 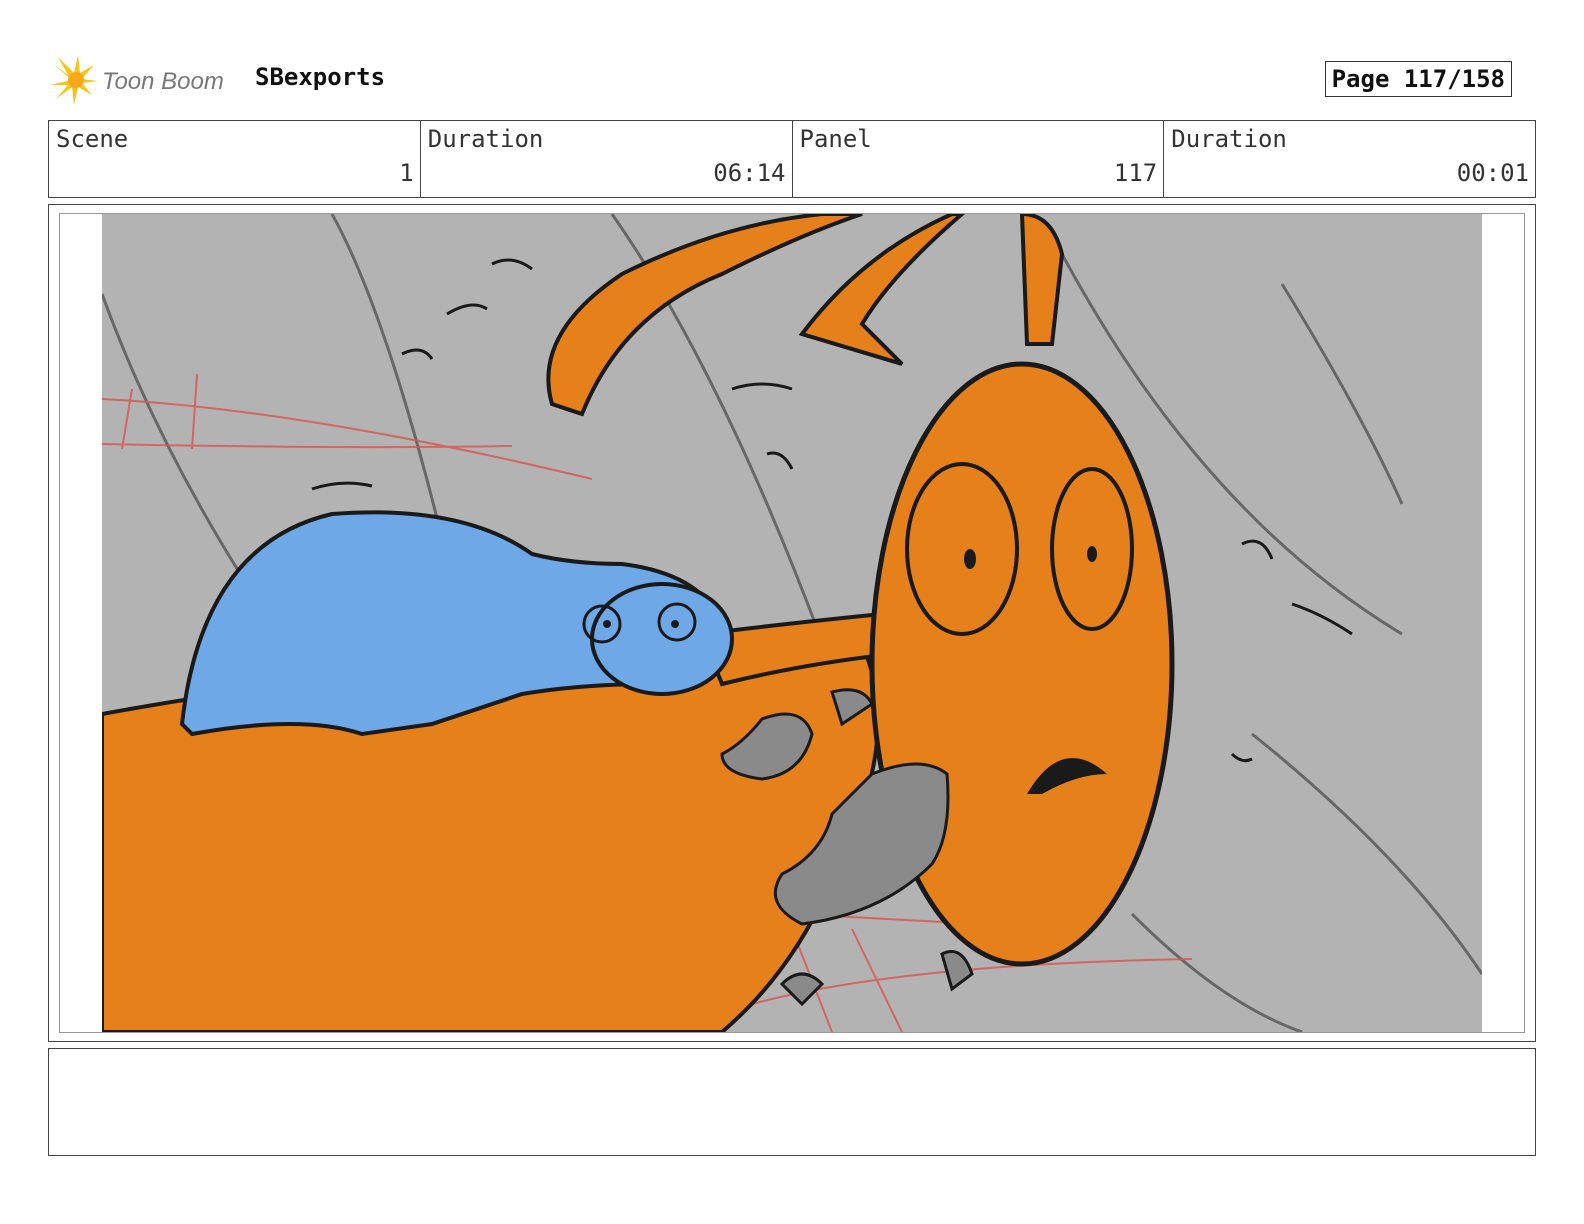 What do you see at coordinates (792, 1102) in the screenshot?
I see `panel-notes` at bounding box center [792, 1102].